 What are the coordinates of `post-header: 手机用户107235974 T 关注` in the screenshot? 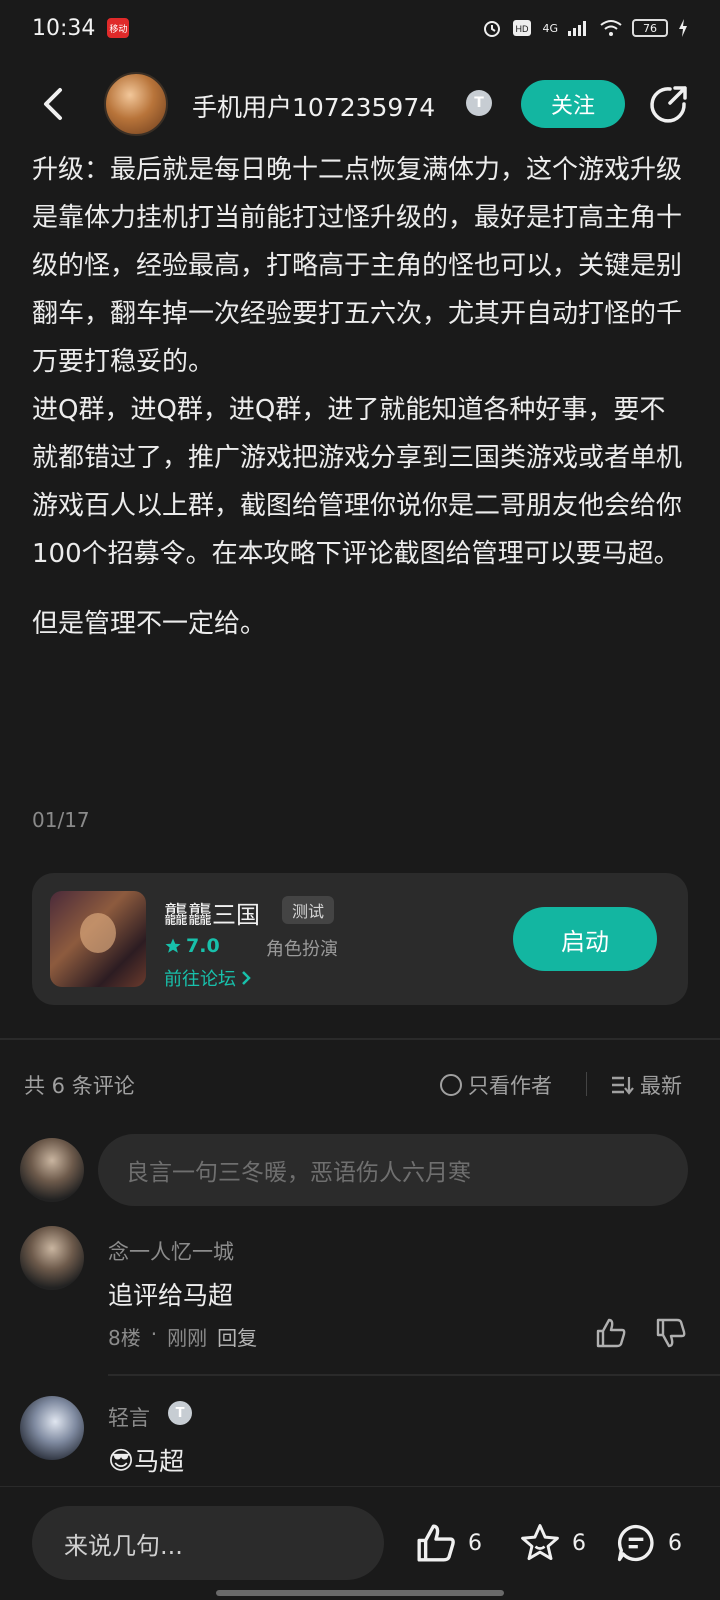 It's located at (360, 104).